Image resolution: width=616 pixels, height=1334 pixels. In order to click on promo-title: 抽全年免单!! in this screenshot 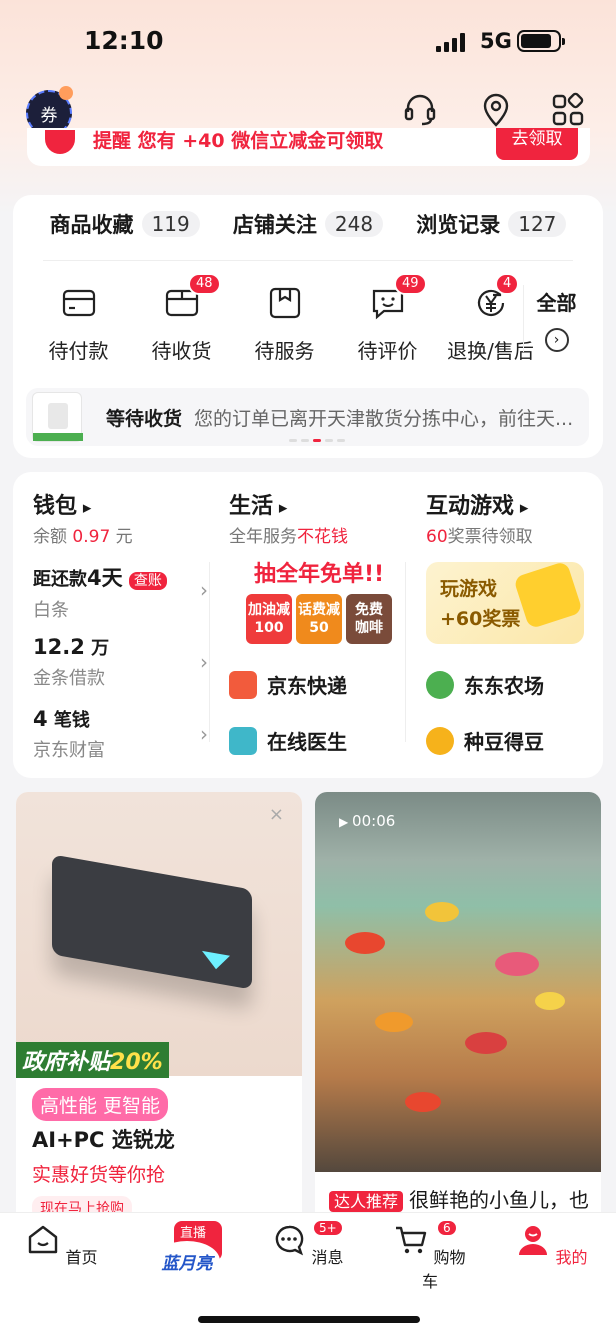, I will do `click(319, 574)`.